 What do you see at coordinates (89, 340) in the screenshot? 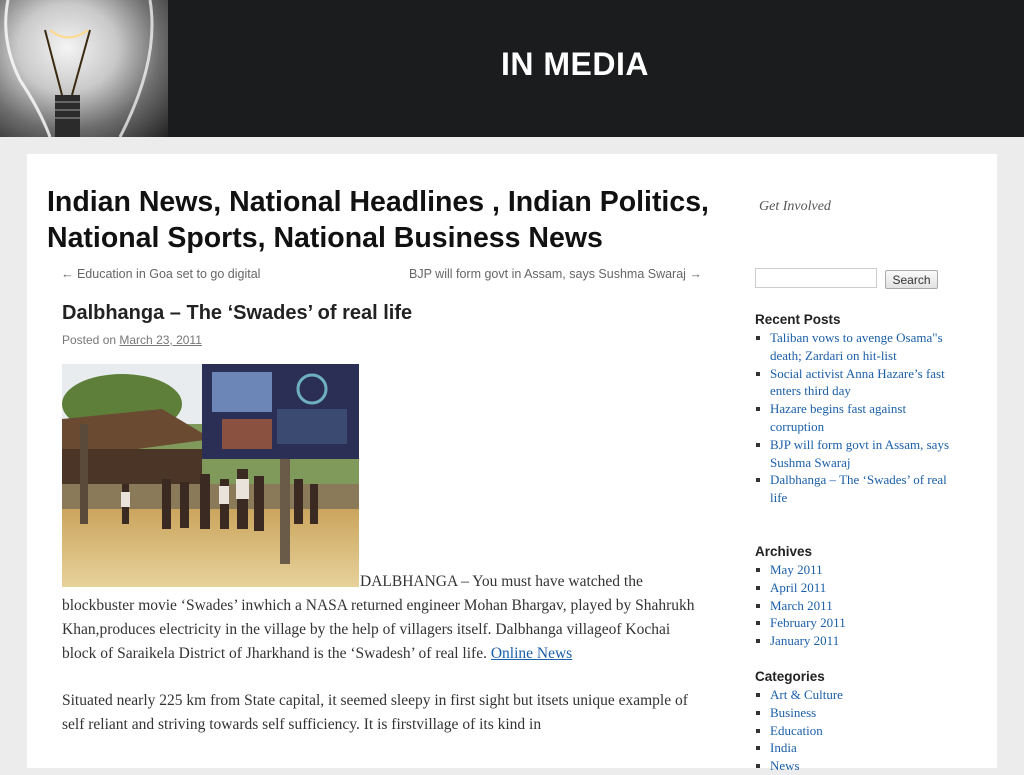
I see `posted-on-label: Posted on` at bounding box center [89, 340].